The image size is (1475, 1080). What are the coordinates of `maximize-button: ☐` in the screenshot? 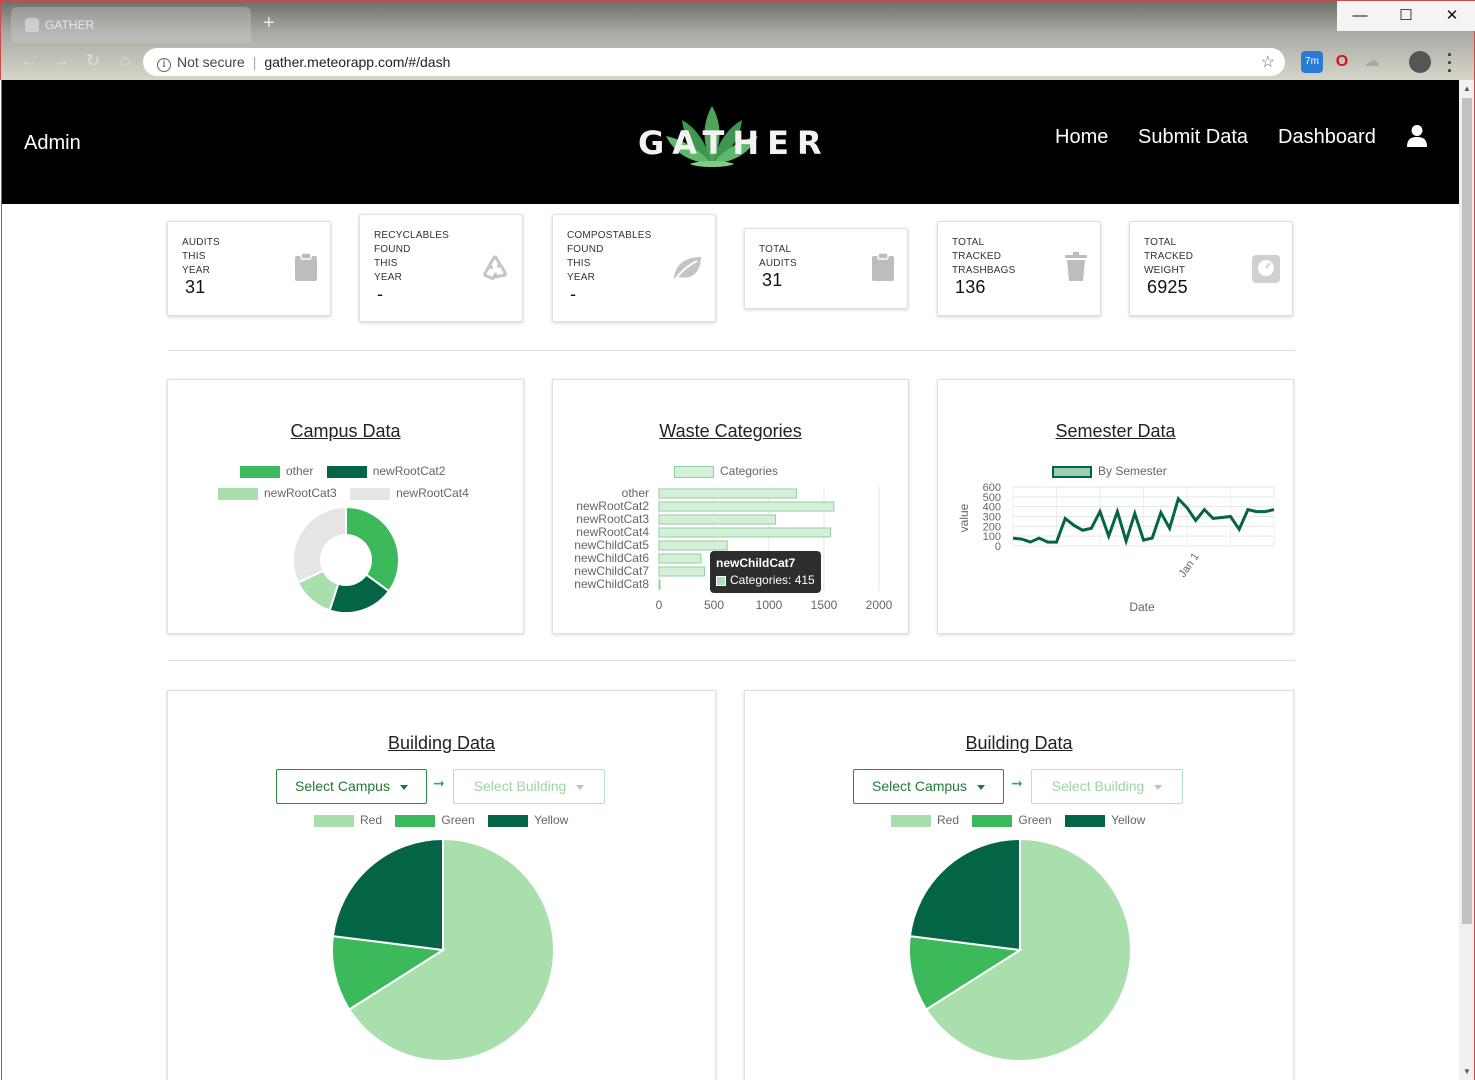 It's located at (1406, 16).